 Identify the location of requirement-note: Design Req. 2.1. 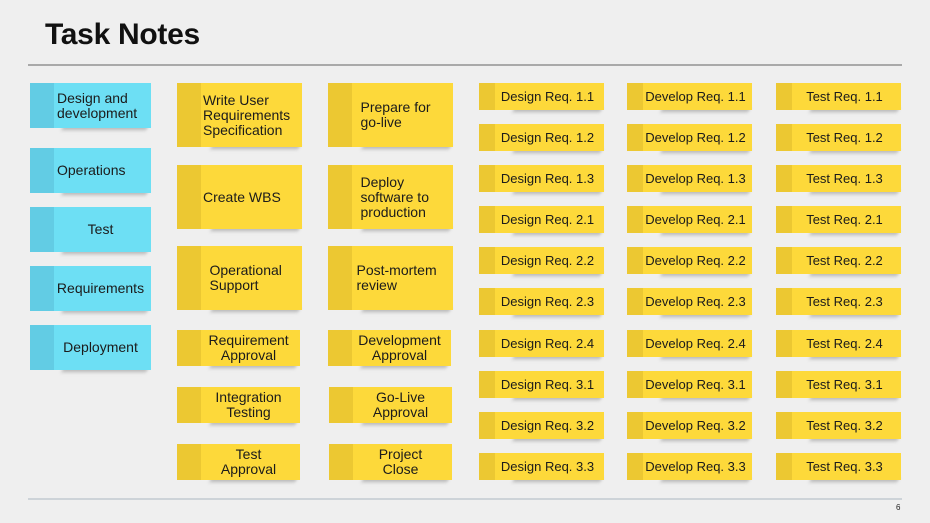
(541, 219).